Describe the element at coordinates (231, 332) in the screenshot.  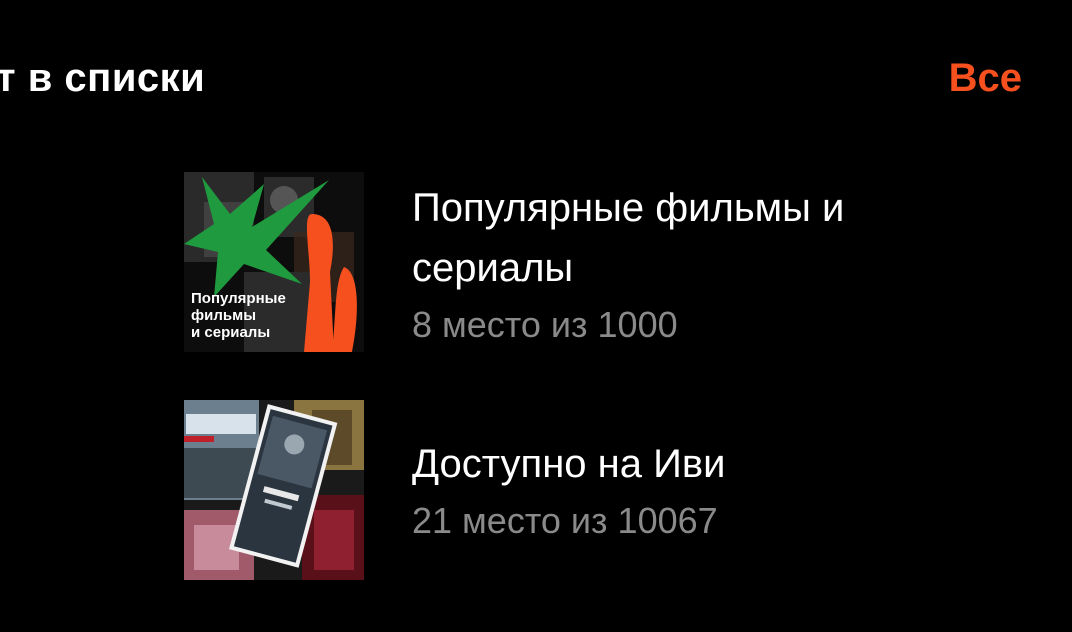
I see `cover-caption-line: и сериалы` at that location.